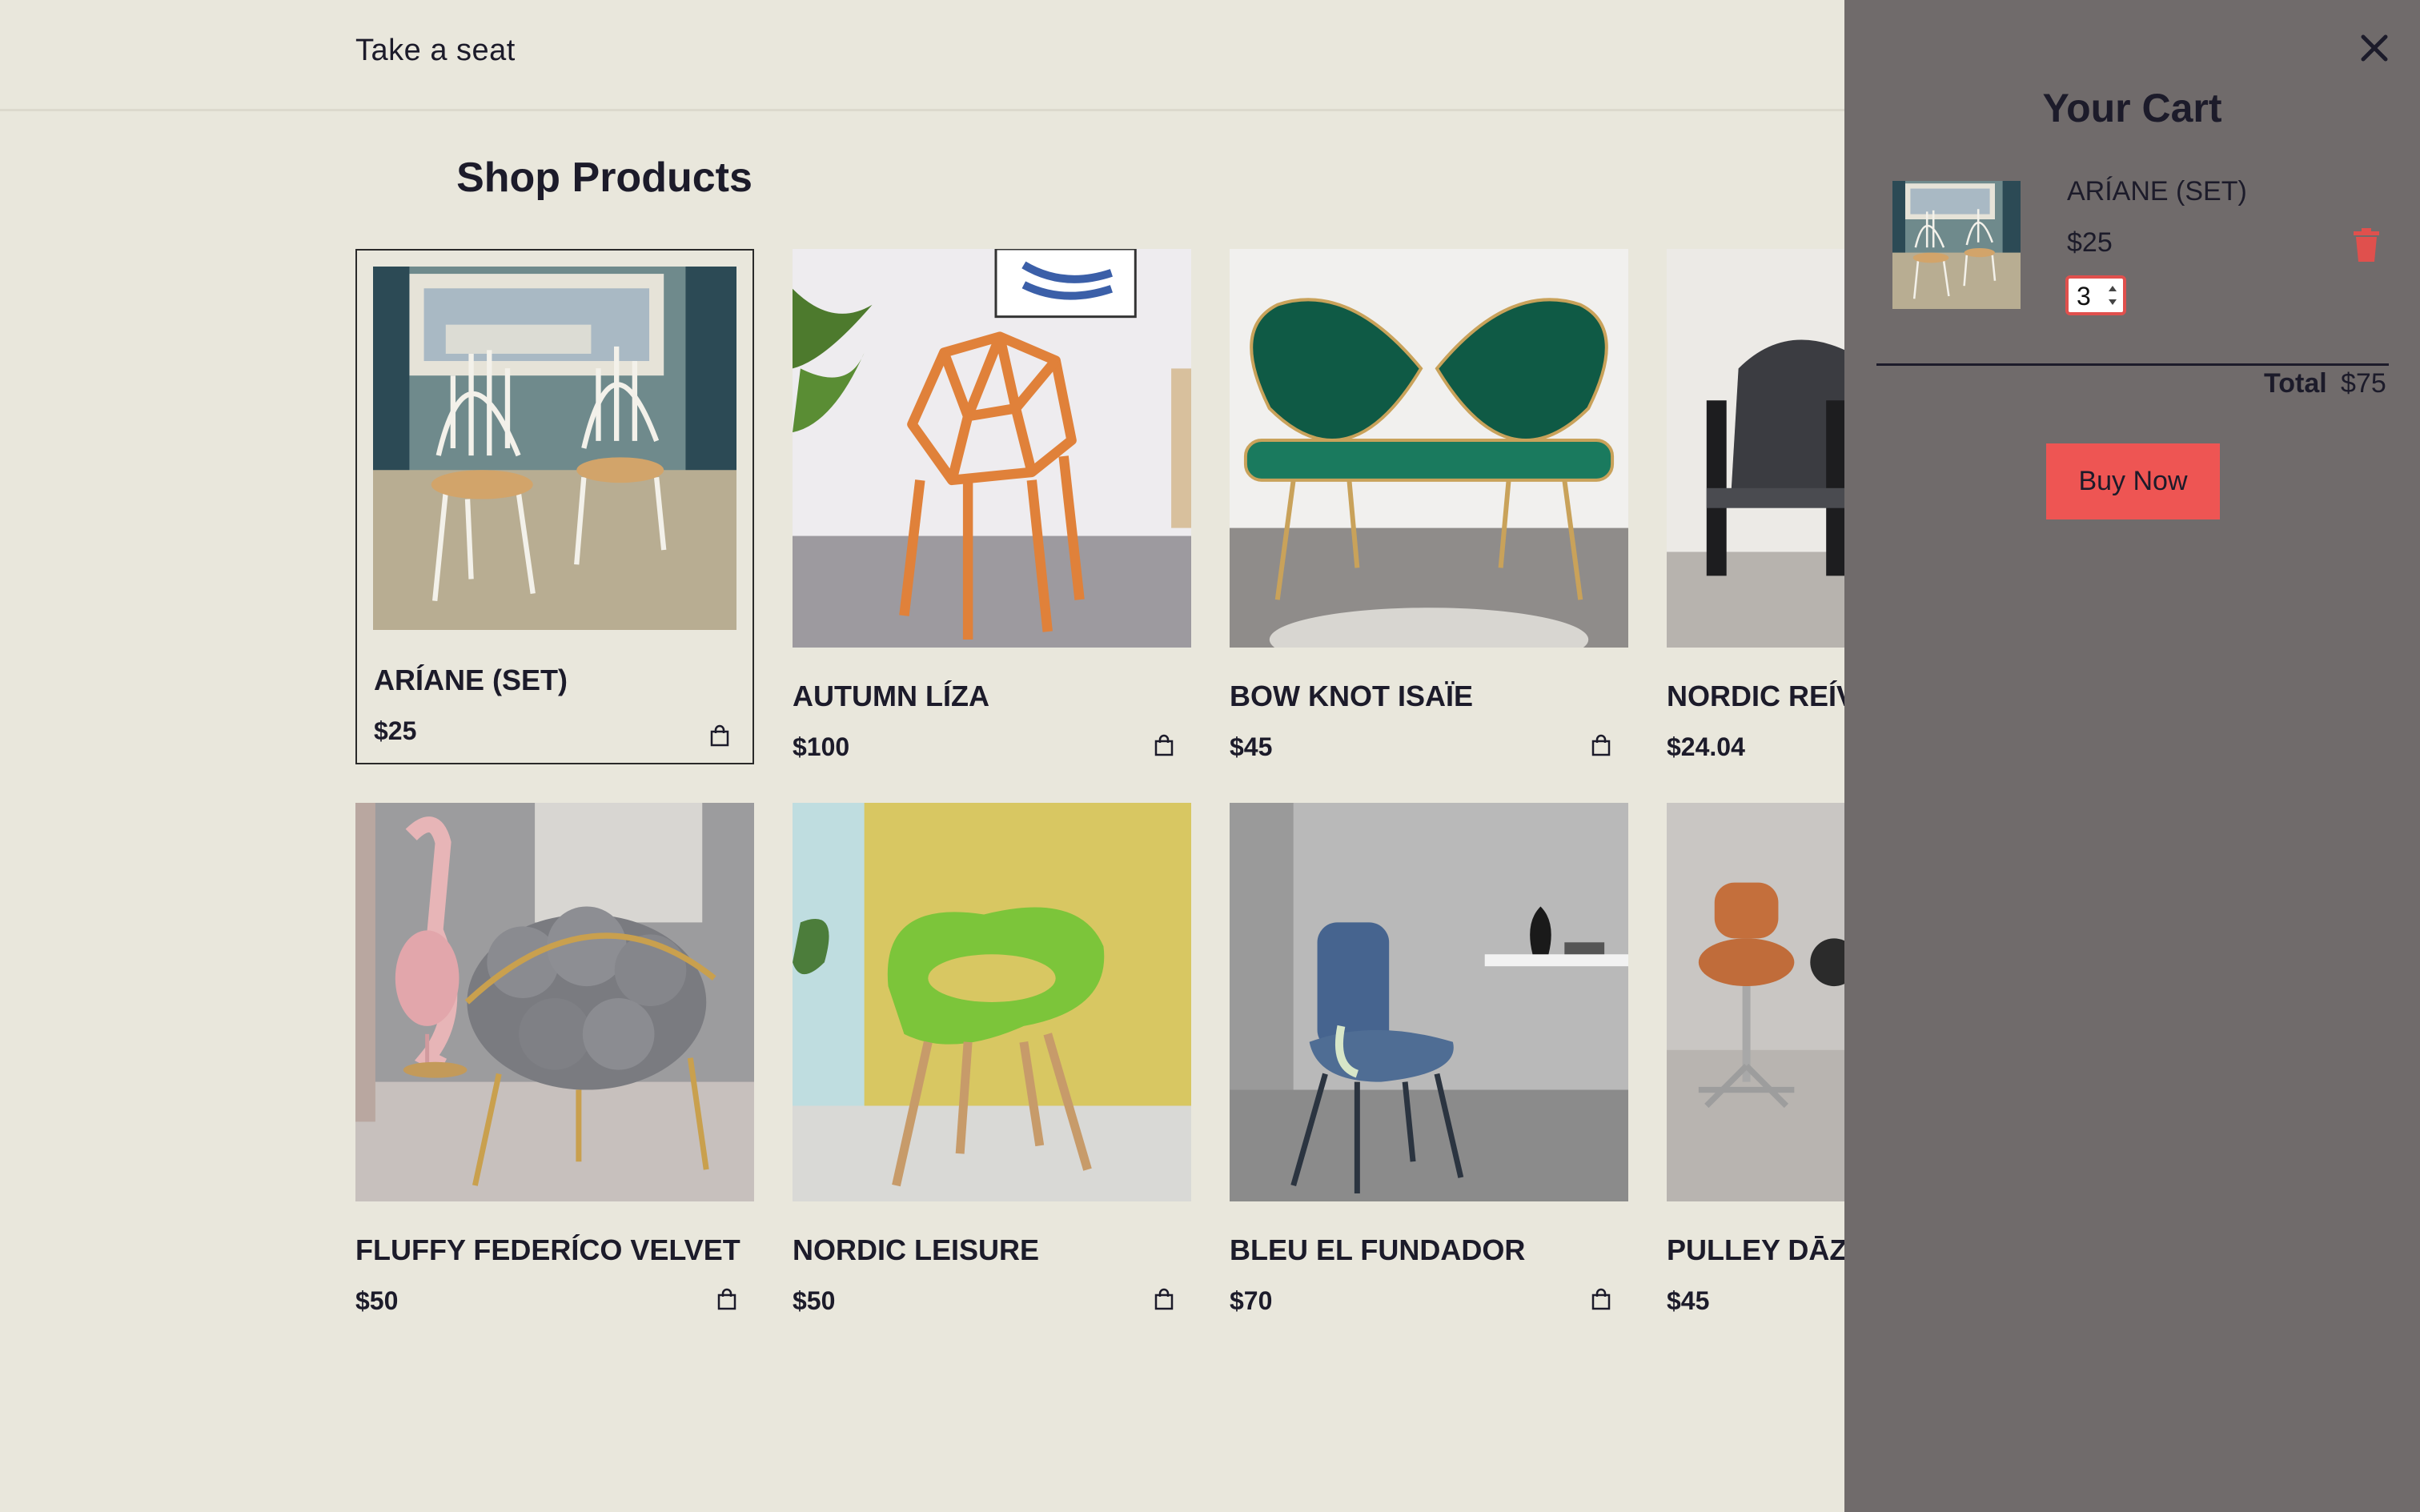  I want to click on product-card: BOW KNOT ISAÏE $45, so click(1429, 506).